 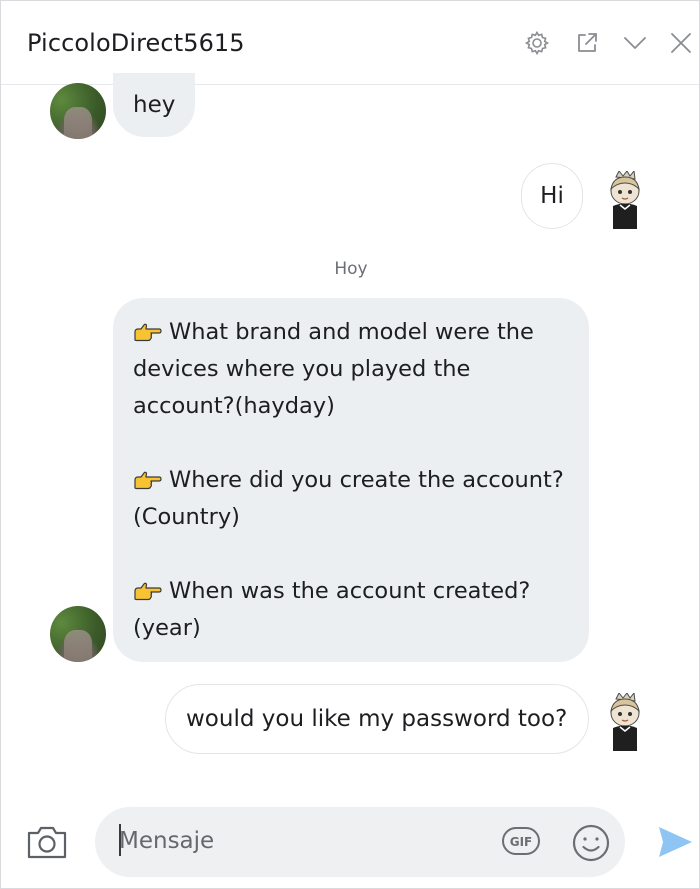 What do you see at coordinates (47, 842) in the screenshot?
I see `camera-icon` at bounding box center [47, 842].